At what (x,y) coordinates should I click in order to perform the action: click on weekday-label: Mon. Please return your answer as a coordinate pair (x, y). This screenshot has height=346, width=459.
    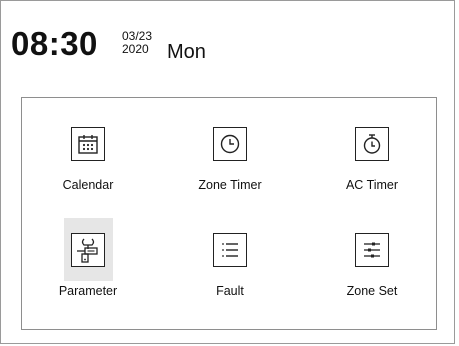
    Looking at the image, I should click on (186, 52).